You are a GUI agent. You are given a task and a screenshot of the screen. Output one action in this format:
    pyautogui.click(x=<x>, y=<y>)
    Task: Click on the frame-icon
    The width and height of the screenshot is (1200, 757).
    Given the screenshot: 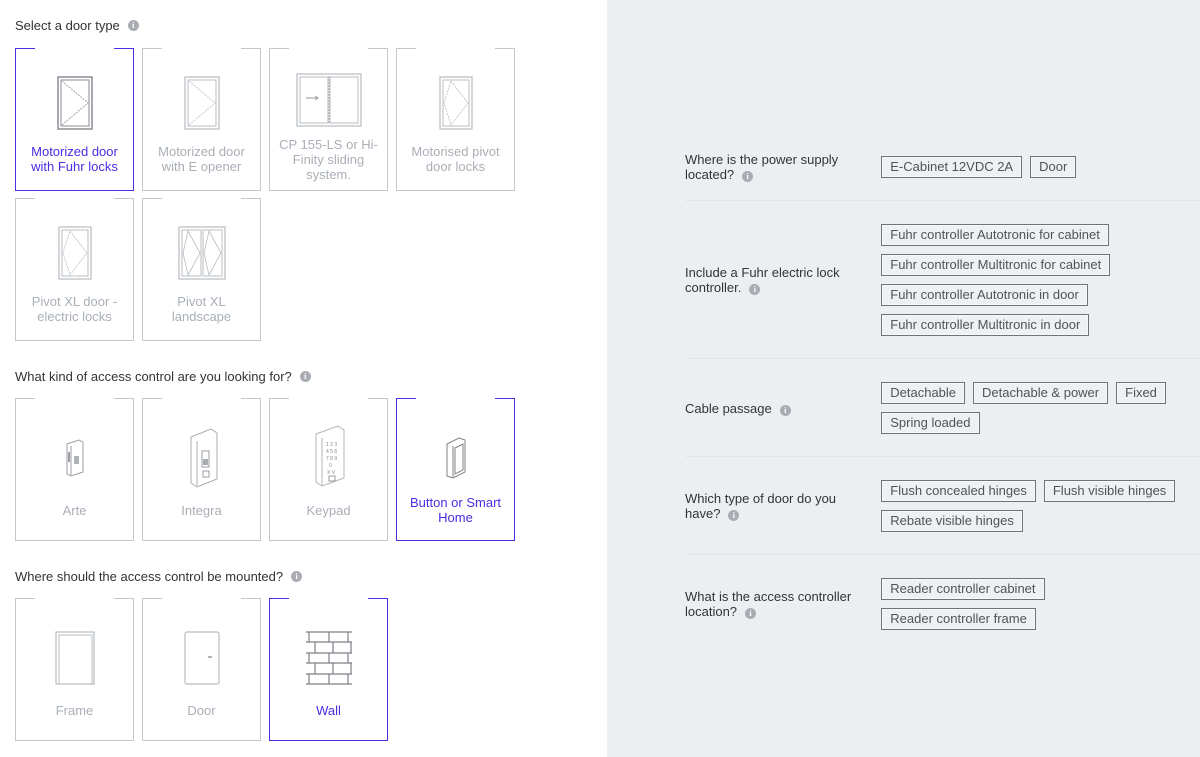 What is the action you would take?
    pyautogui.click(x=74, y=658)
    